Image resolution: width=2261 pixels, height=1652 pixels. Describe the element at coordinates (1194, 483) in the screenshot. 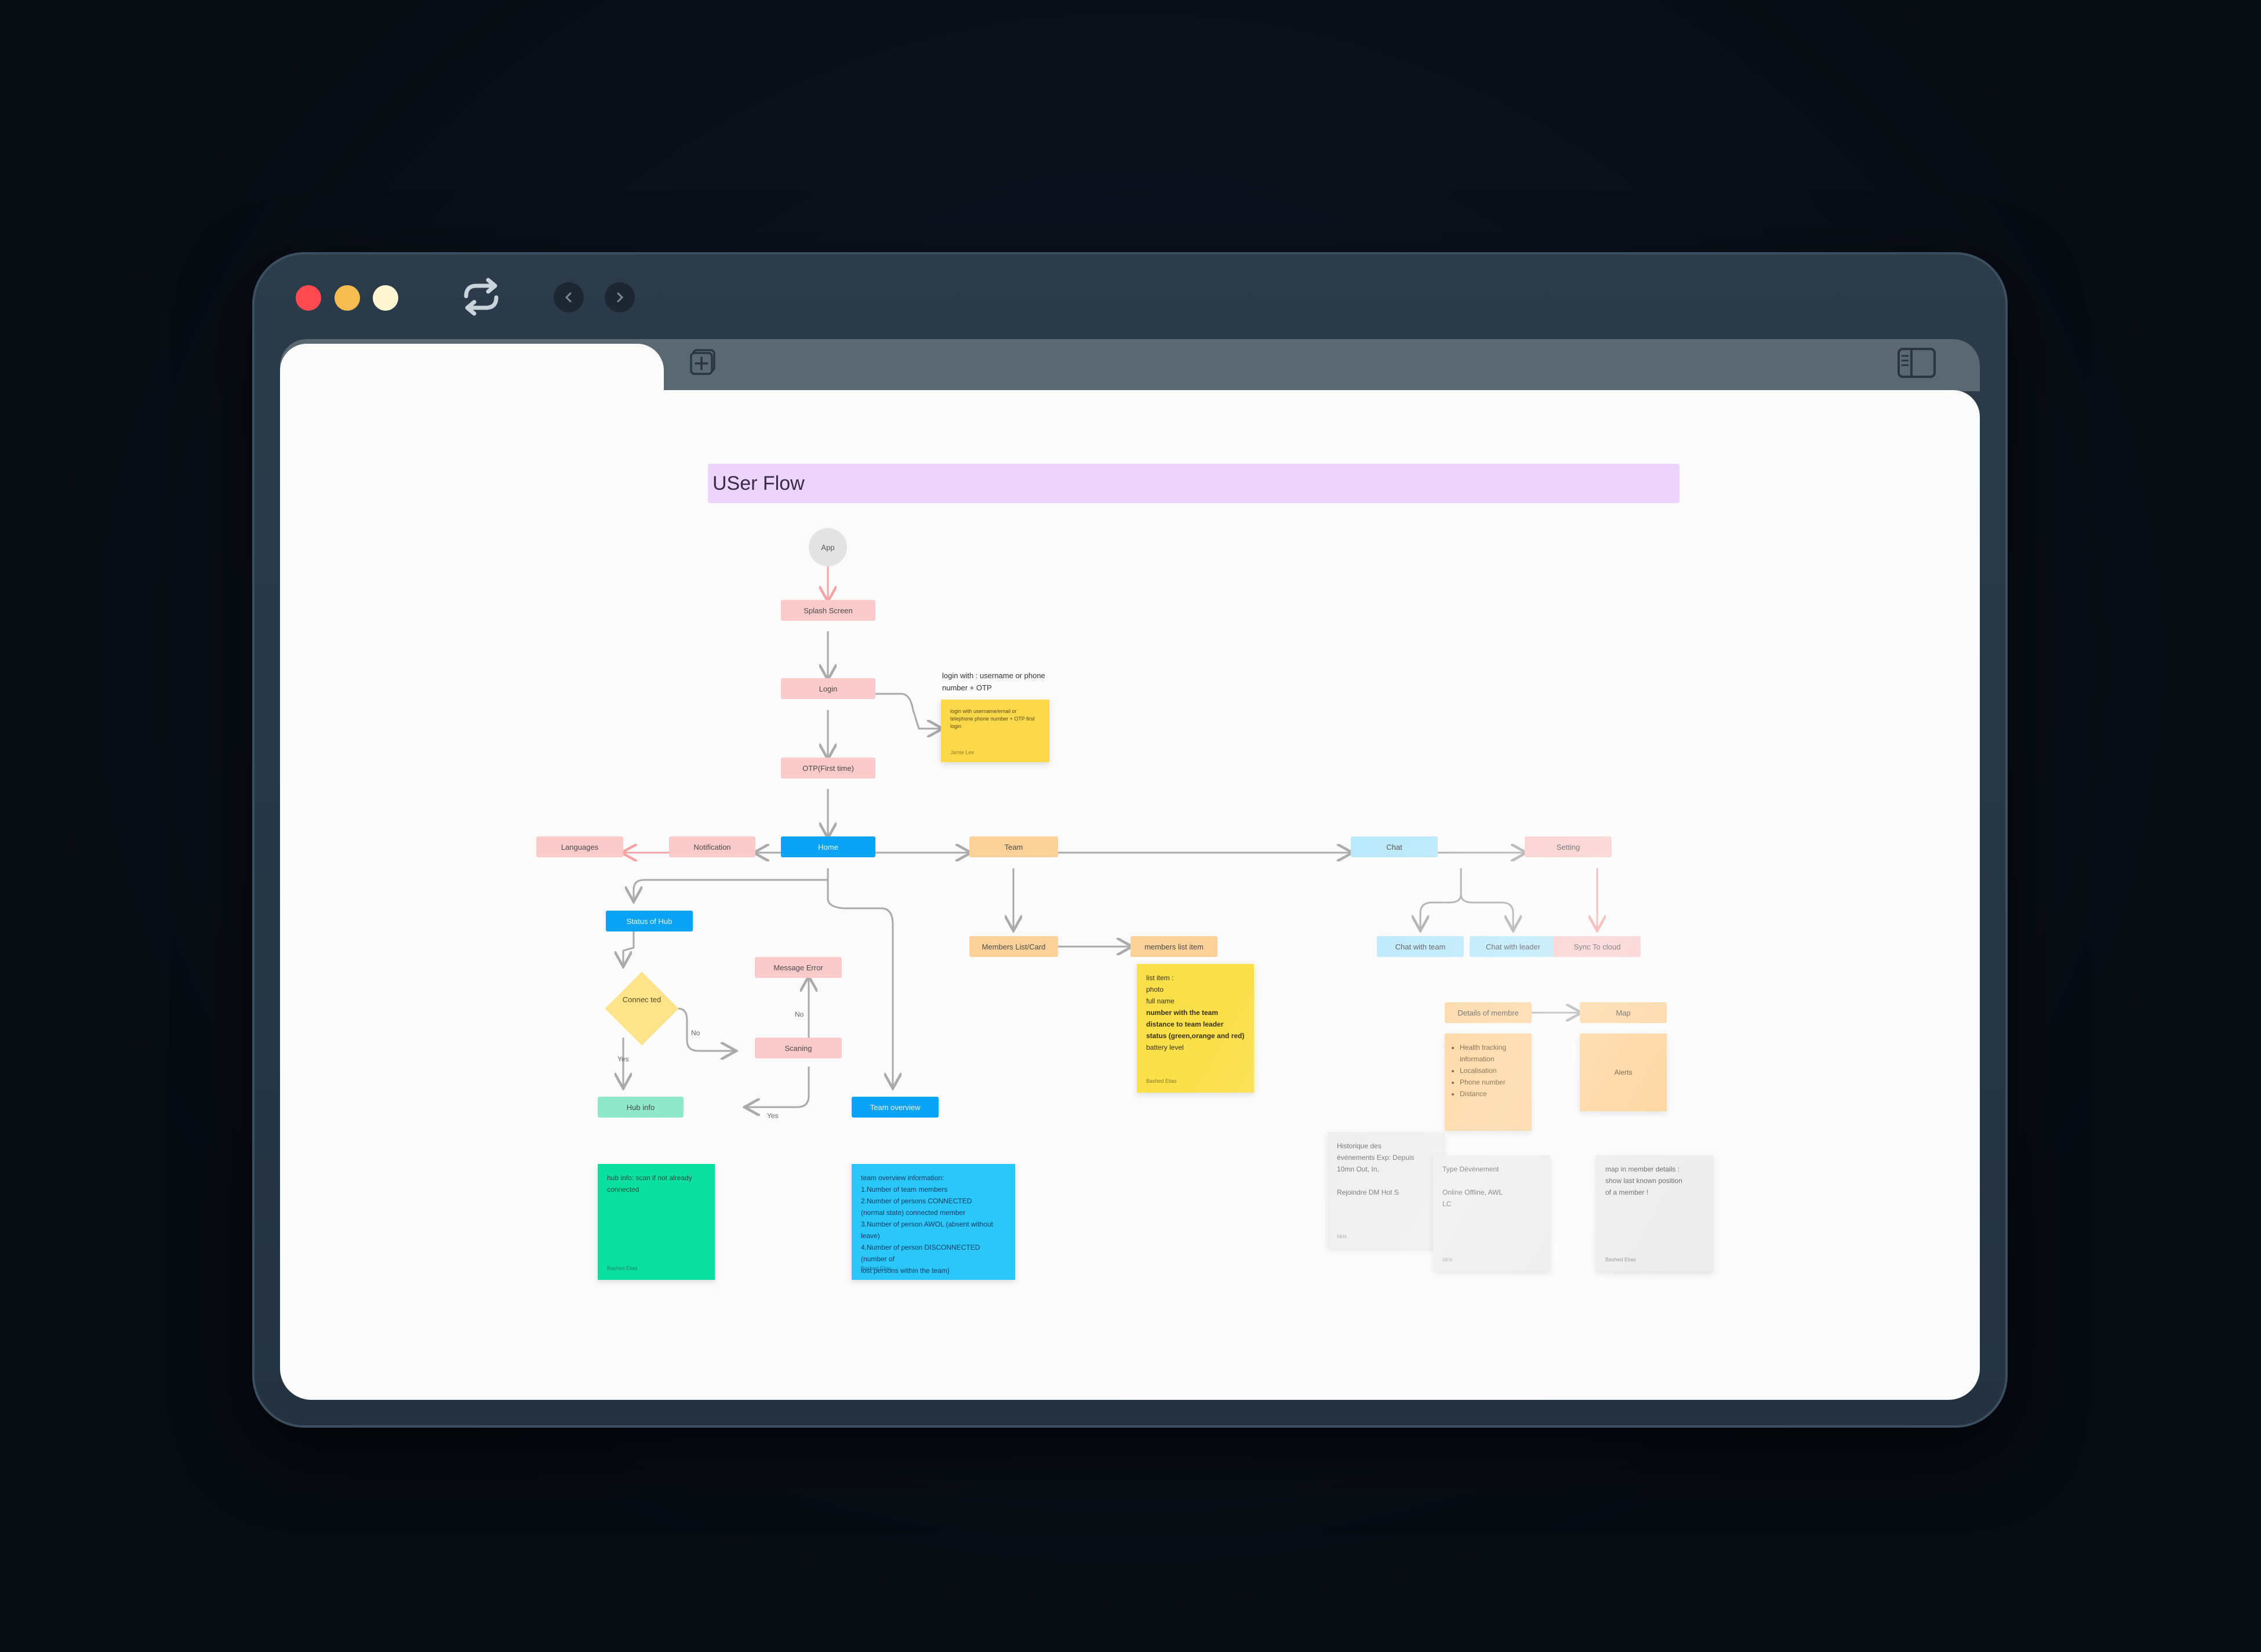

I see `board-title: USer Flow` at that location.